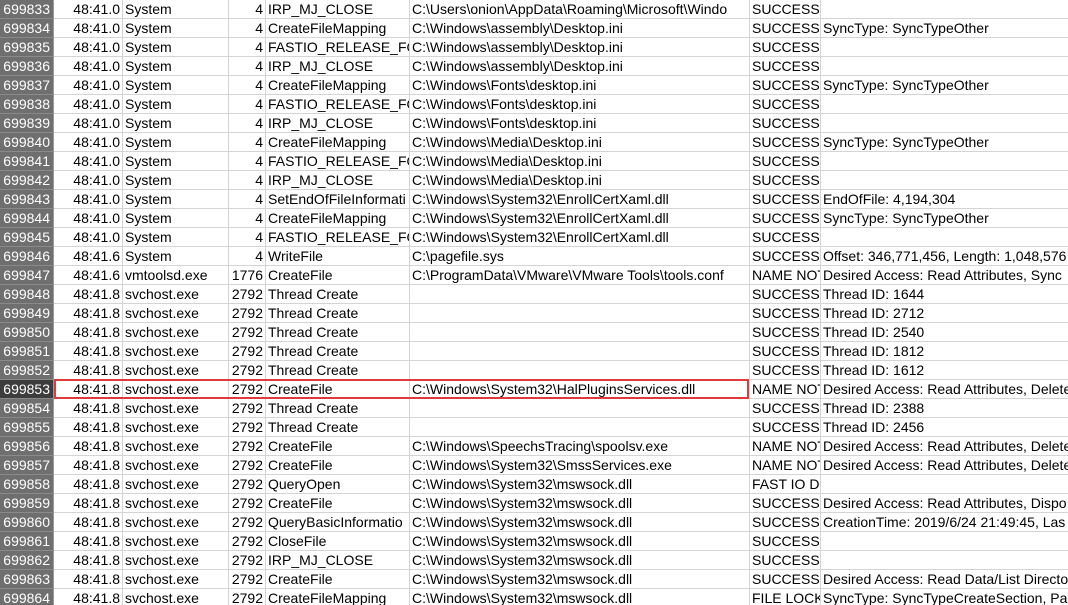 The width and height of the screenshot is (1068, 605). What do you see at coordinates (944, 522) in the screenshot?
I see `detail-cell: CreationTime: 2019/6/24 21:49:45, Las` at bounding box center [944, 522].